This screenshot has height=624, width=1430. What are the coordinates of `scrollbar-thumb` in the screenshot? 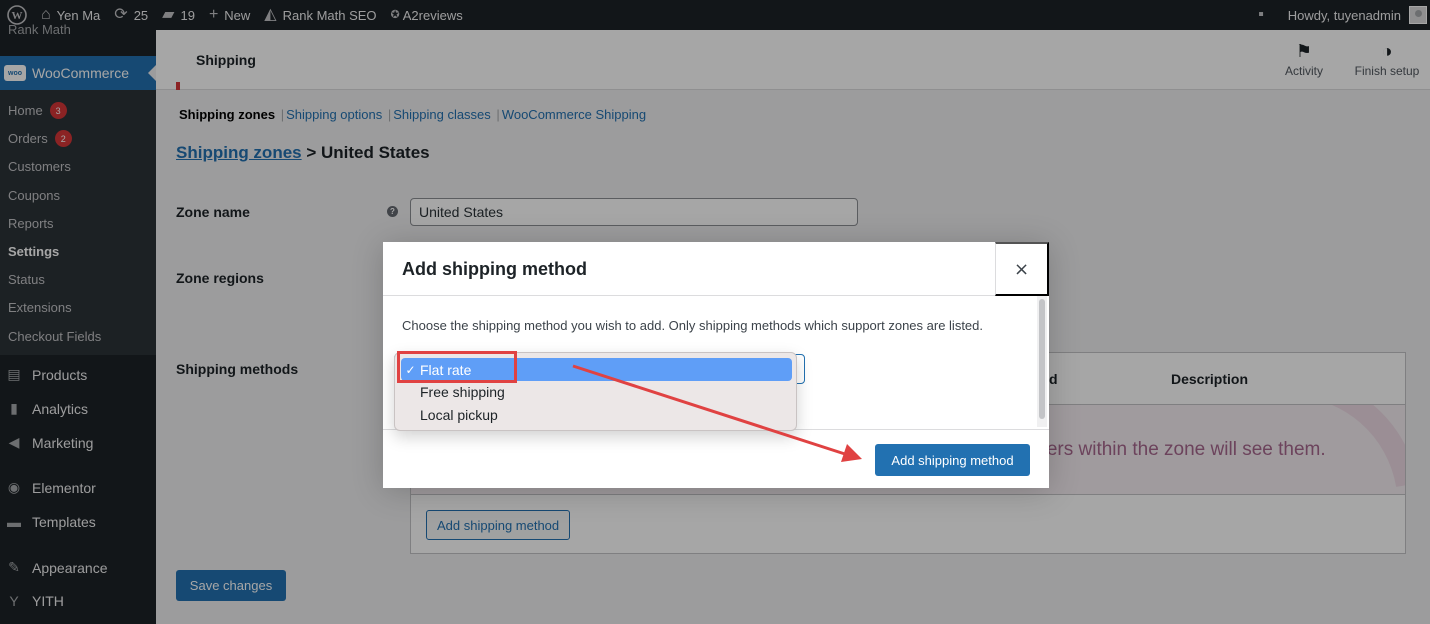 It's located at (1042, 359).